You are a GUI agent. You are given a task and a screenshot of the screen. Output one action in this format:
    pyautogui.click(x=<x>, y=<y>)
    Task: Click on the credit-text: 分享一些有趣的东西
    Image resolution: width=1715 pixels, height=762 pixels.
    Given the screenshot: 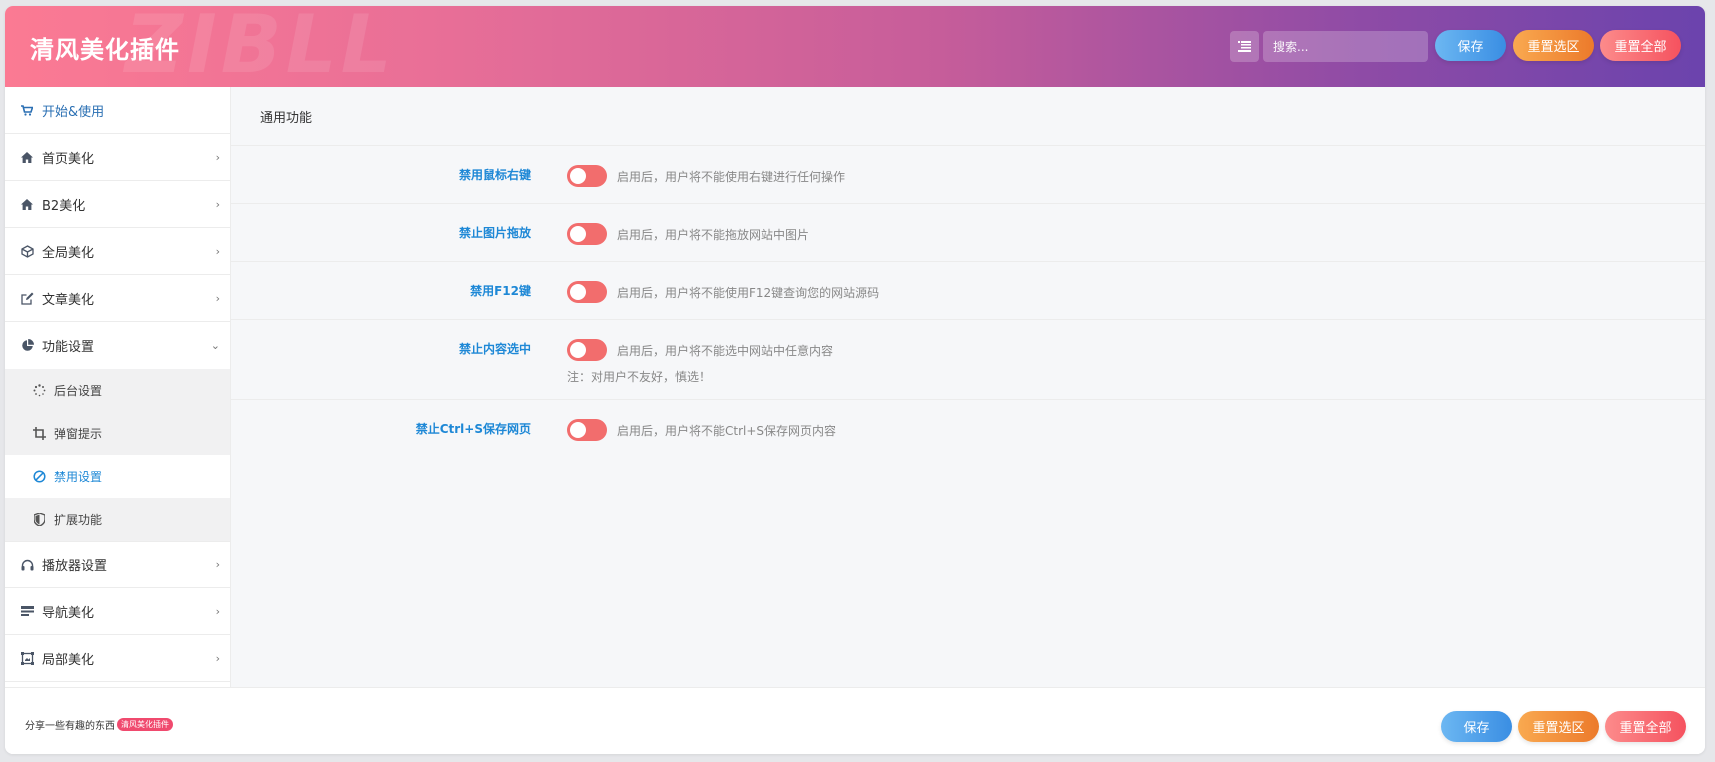 What is the action you would take?
    pyautogui.click(x=70, y=726)
    